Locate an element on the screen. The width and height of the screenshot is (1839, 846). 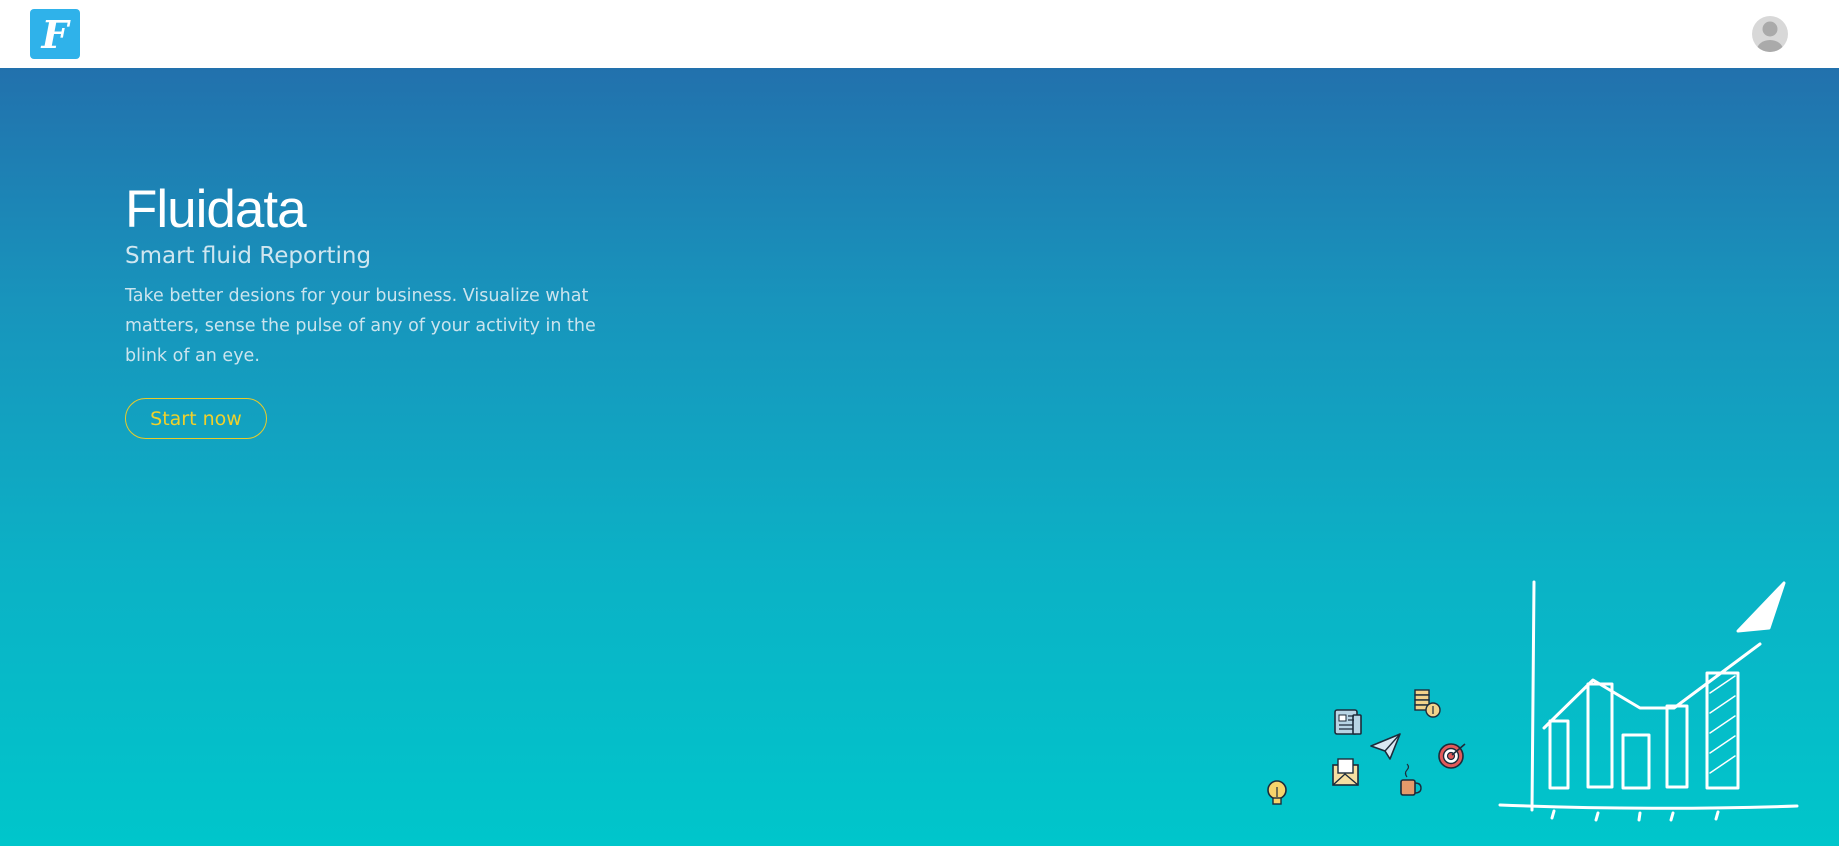
growth-chart-icon is located at coordinates (1648, 701).